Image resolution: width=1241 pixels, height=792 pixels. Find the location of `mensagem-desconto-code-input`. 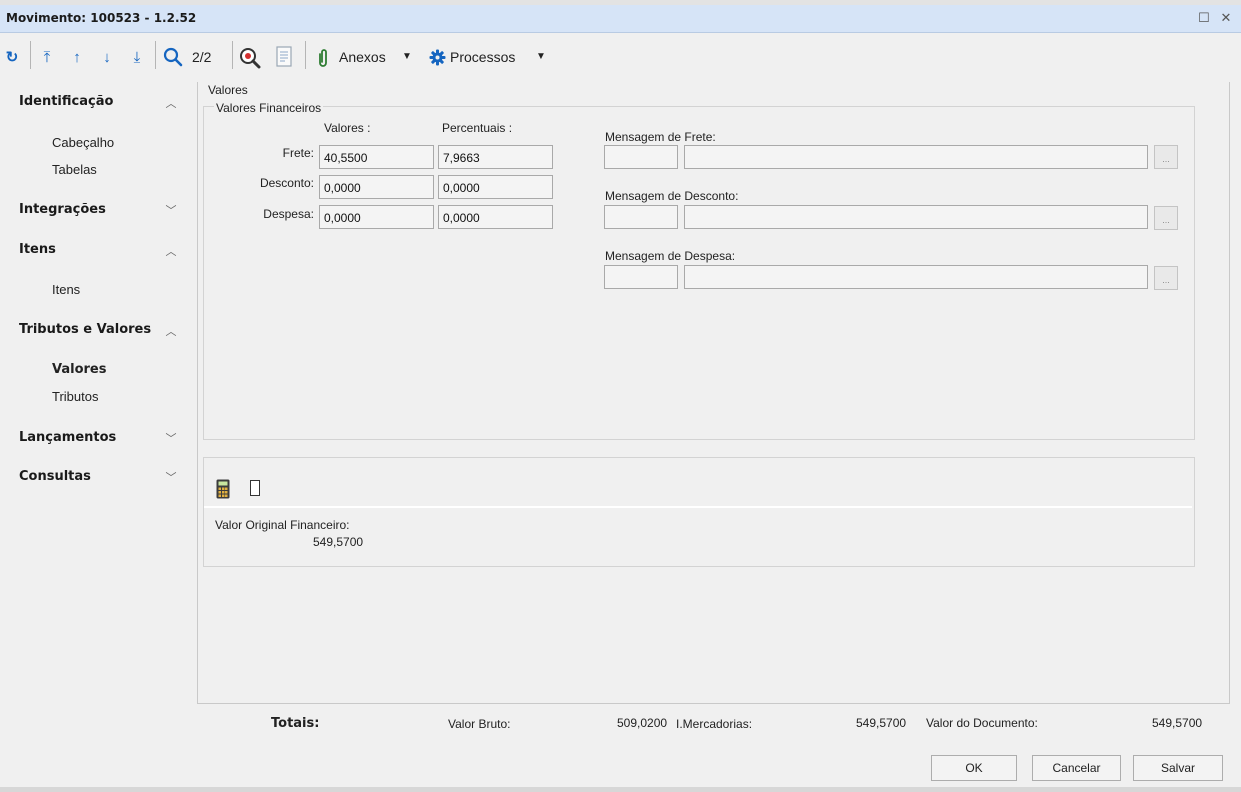

mensagem-desconto-code-input is located at coordinates (641, 217).